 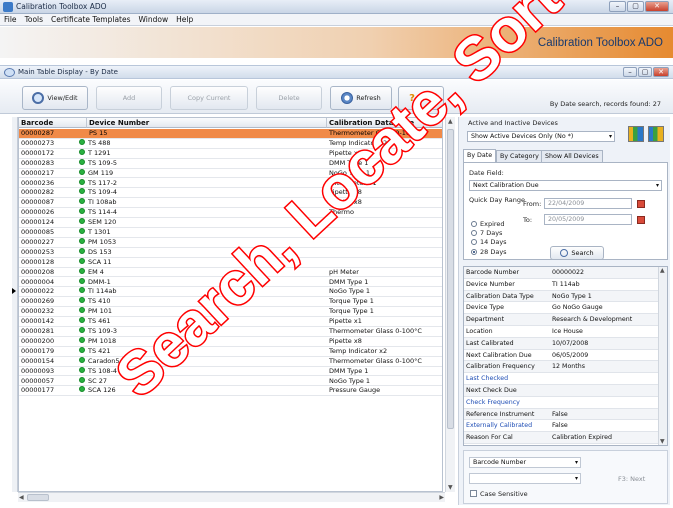 I want to click on hscroll-thumb, so click(x=38, y=497).